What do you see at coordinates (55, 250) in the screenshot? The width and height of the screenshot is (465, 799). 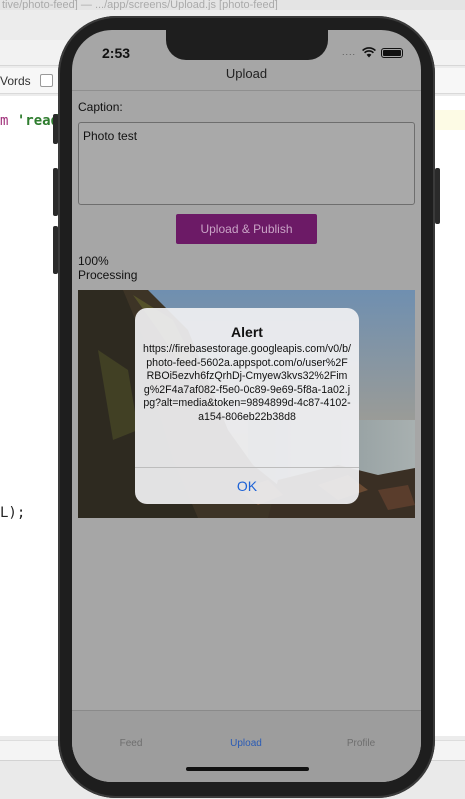 I see `volume-down-button` at bounding box center [55, 250].